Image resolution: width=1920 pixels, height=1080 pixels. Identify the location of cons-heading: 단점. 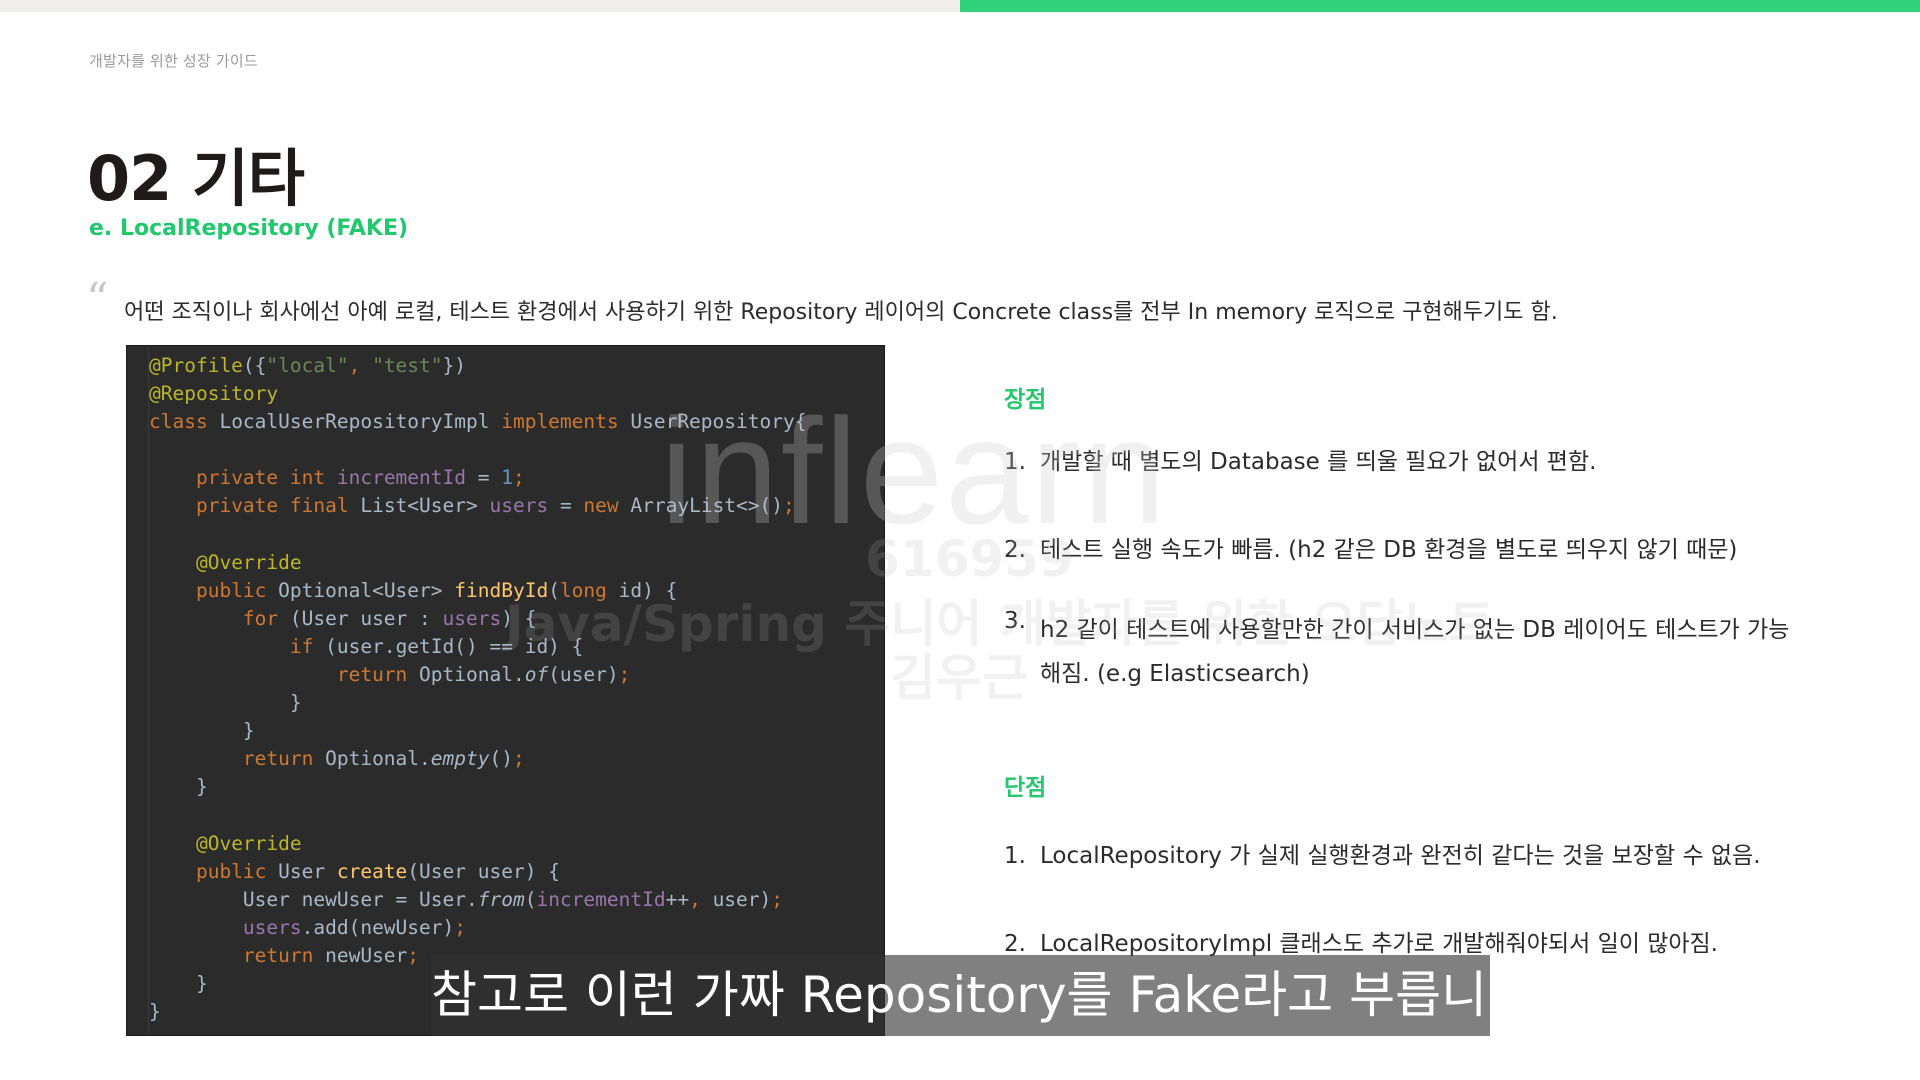
(1025, 788).